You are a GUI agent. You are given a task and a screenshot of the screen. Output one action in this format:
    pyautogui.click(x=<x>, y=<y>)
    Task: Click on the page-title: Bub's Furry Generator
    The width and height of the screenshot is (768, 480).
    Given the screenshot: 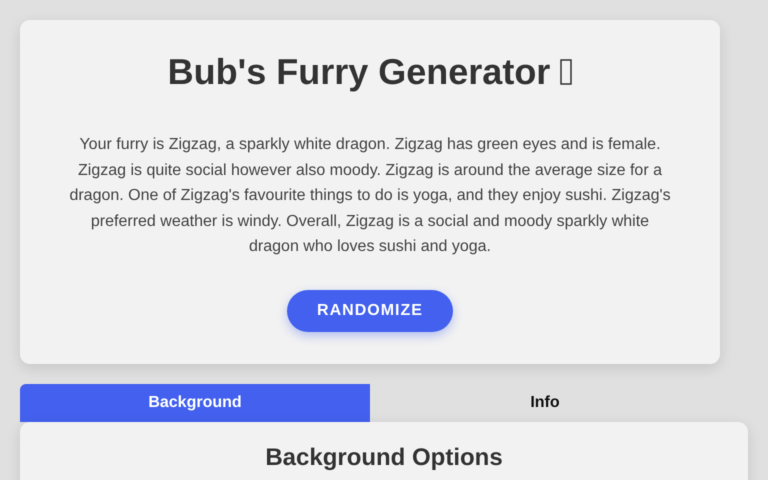 What is the action you would take?
    pyautogui.click(x=359, y=72)
    